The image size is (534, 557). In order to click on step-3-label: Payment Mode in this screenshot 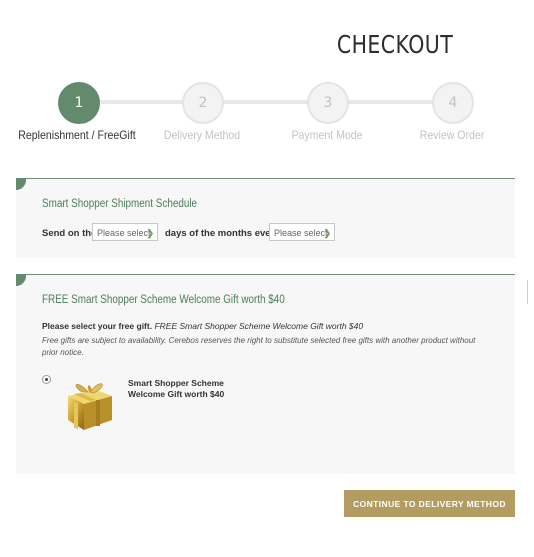, I will do `click(327, 135)`.